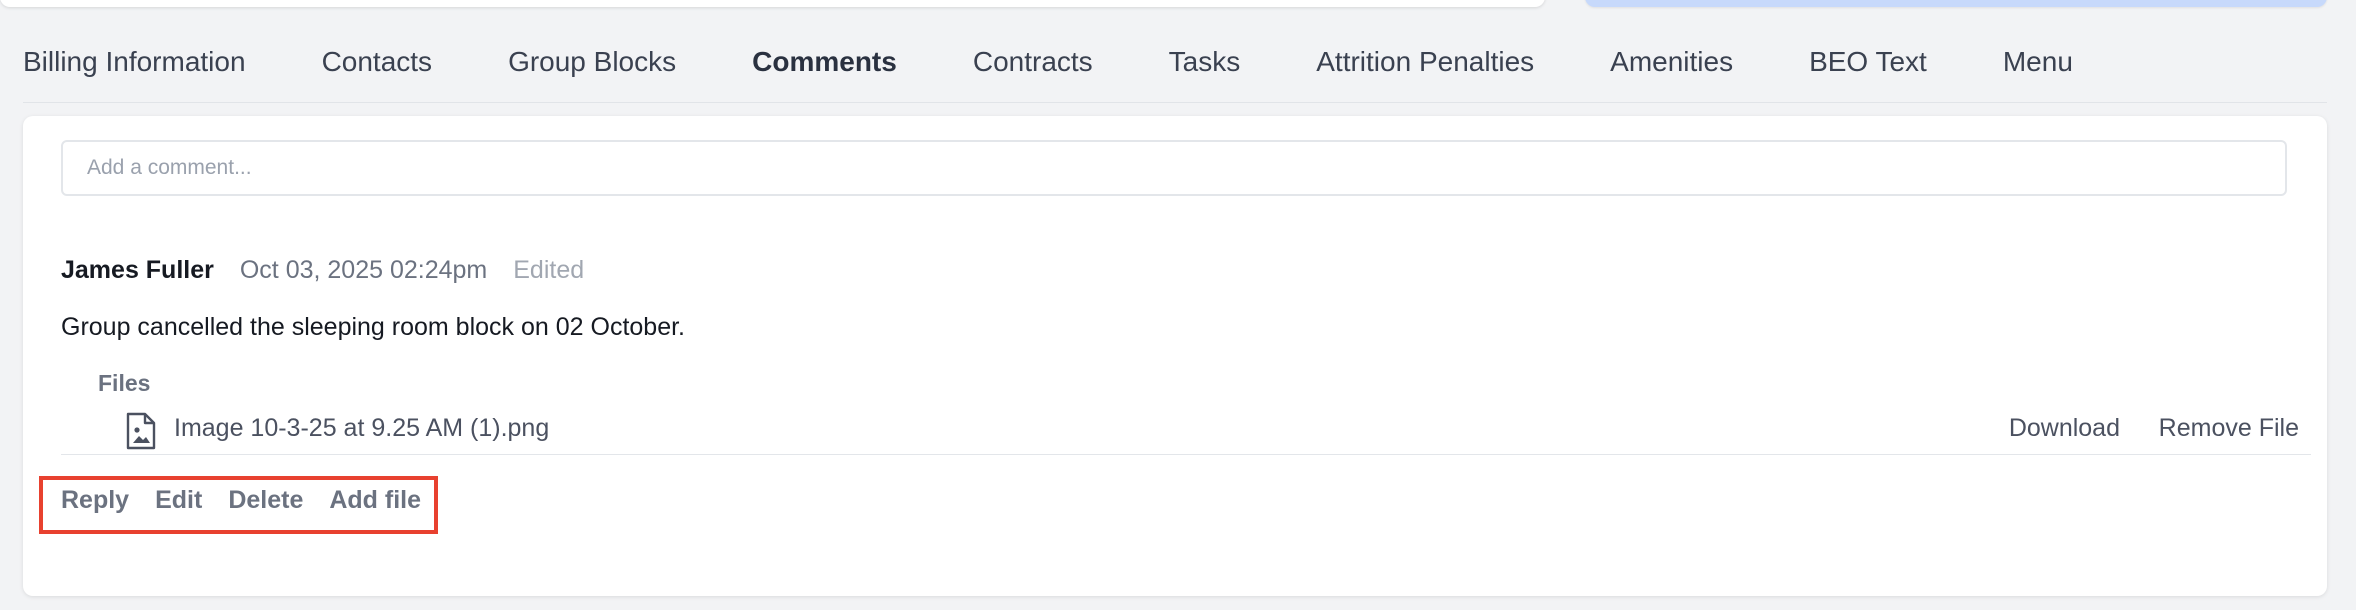  I want to click on file-name: Image 10-3-25 at 9.25 AM (1).png, so click(362, 428).